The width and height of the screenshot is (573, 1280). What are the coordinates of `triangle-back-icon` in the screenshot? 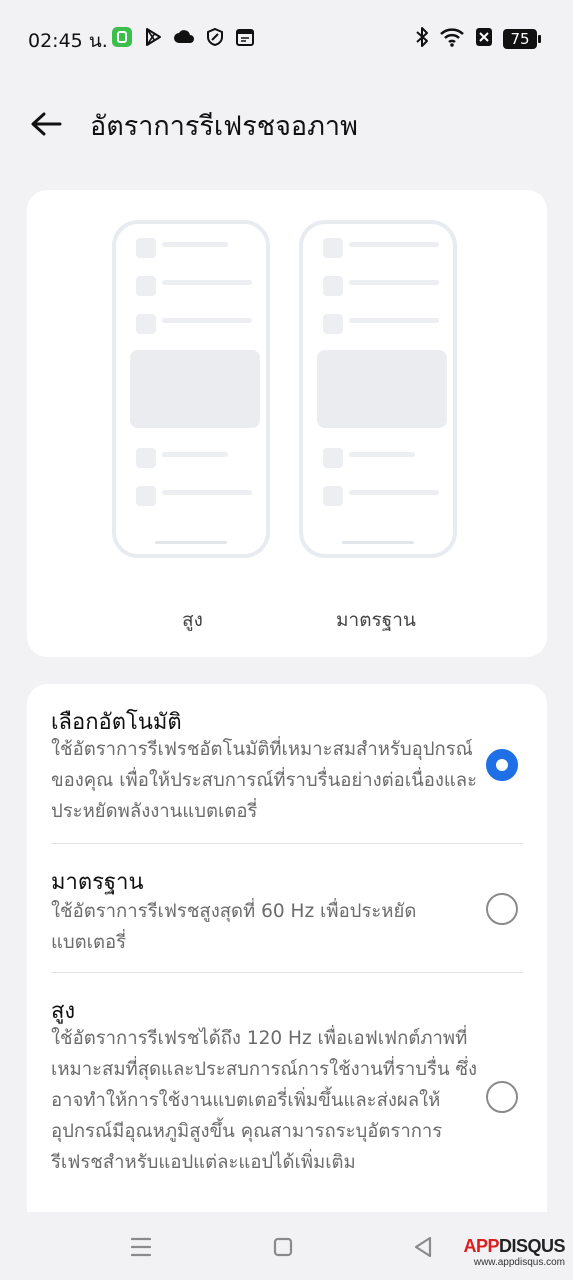 It's located at (423, 1247).